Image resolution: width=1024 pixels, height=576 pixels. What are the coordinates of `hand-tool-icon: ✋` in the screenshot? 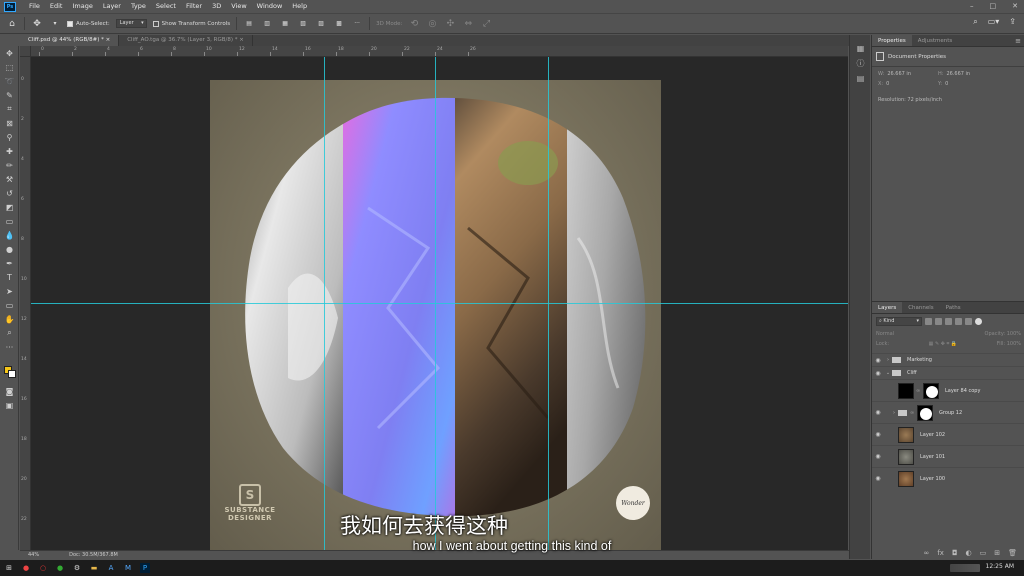 It's located at (9, 319).